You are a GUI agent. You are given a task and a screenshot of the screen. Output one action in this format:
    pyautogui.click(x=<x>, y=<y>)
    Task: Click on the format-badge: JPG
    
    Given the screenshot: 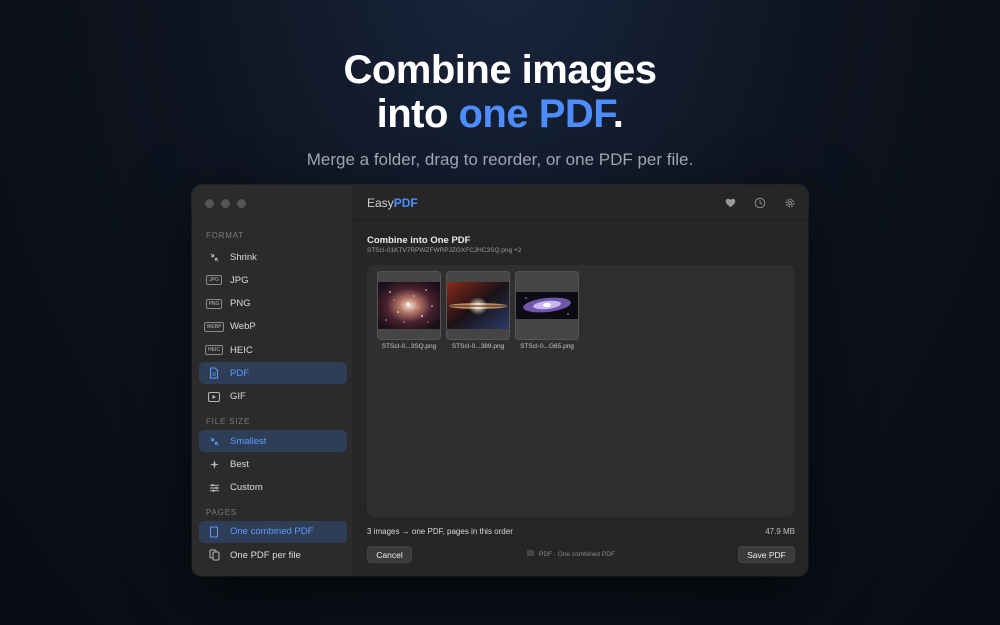 What is the action you would take?
    pyautogui.click(x=214, y=280)
    